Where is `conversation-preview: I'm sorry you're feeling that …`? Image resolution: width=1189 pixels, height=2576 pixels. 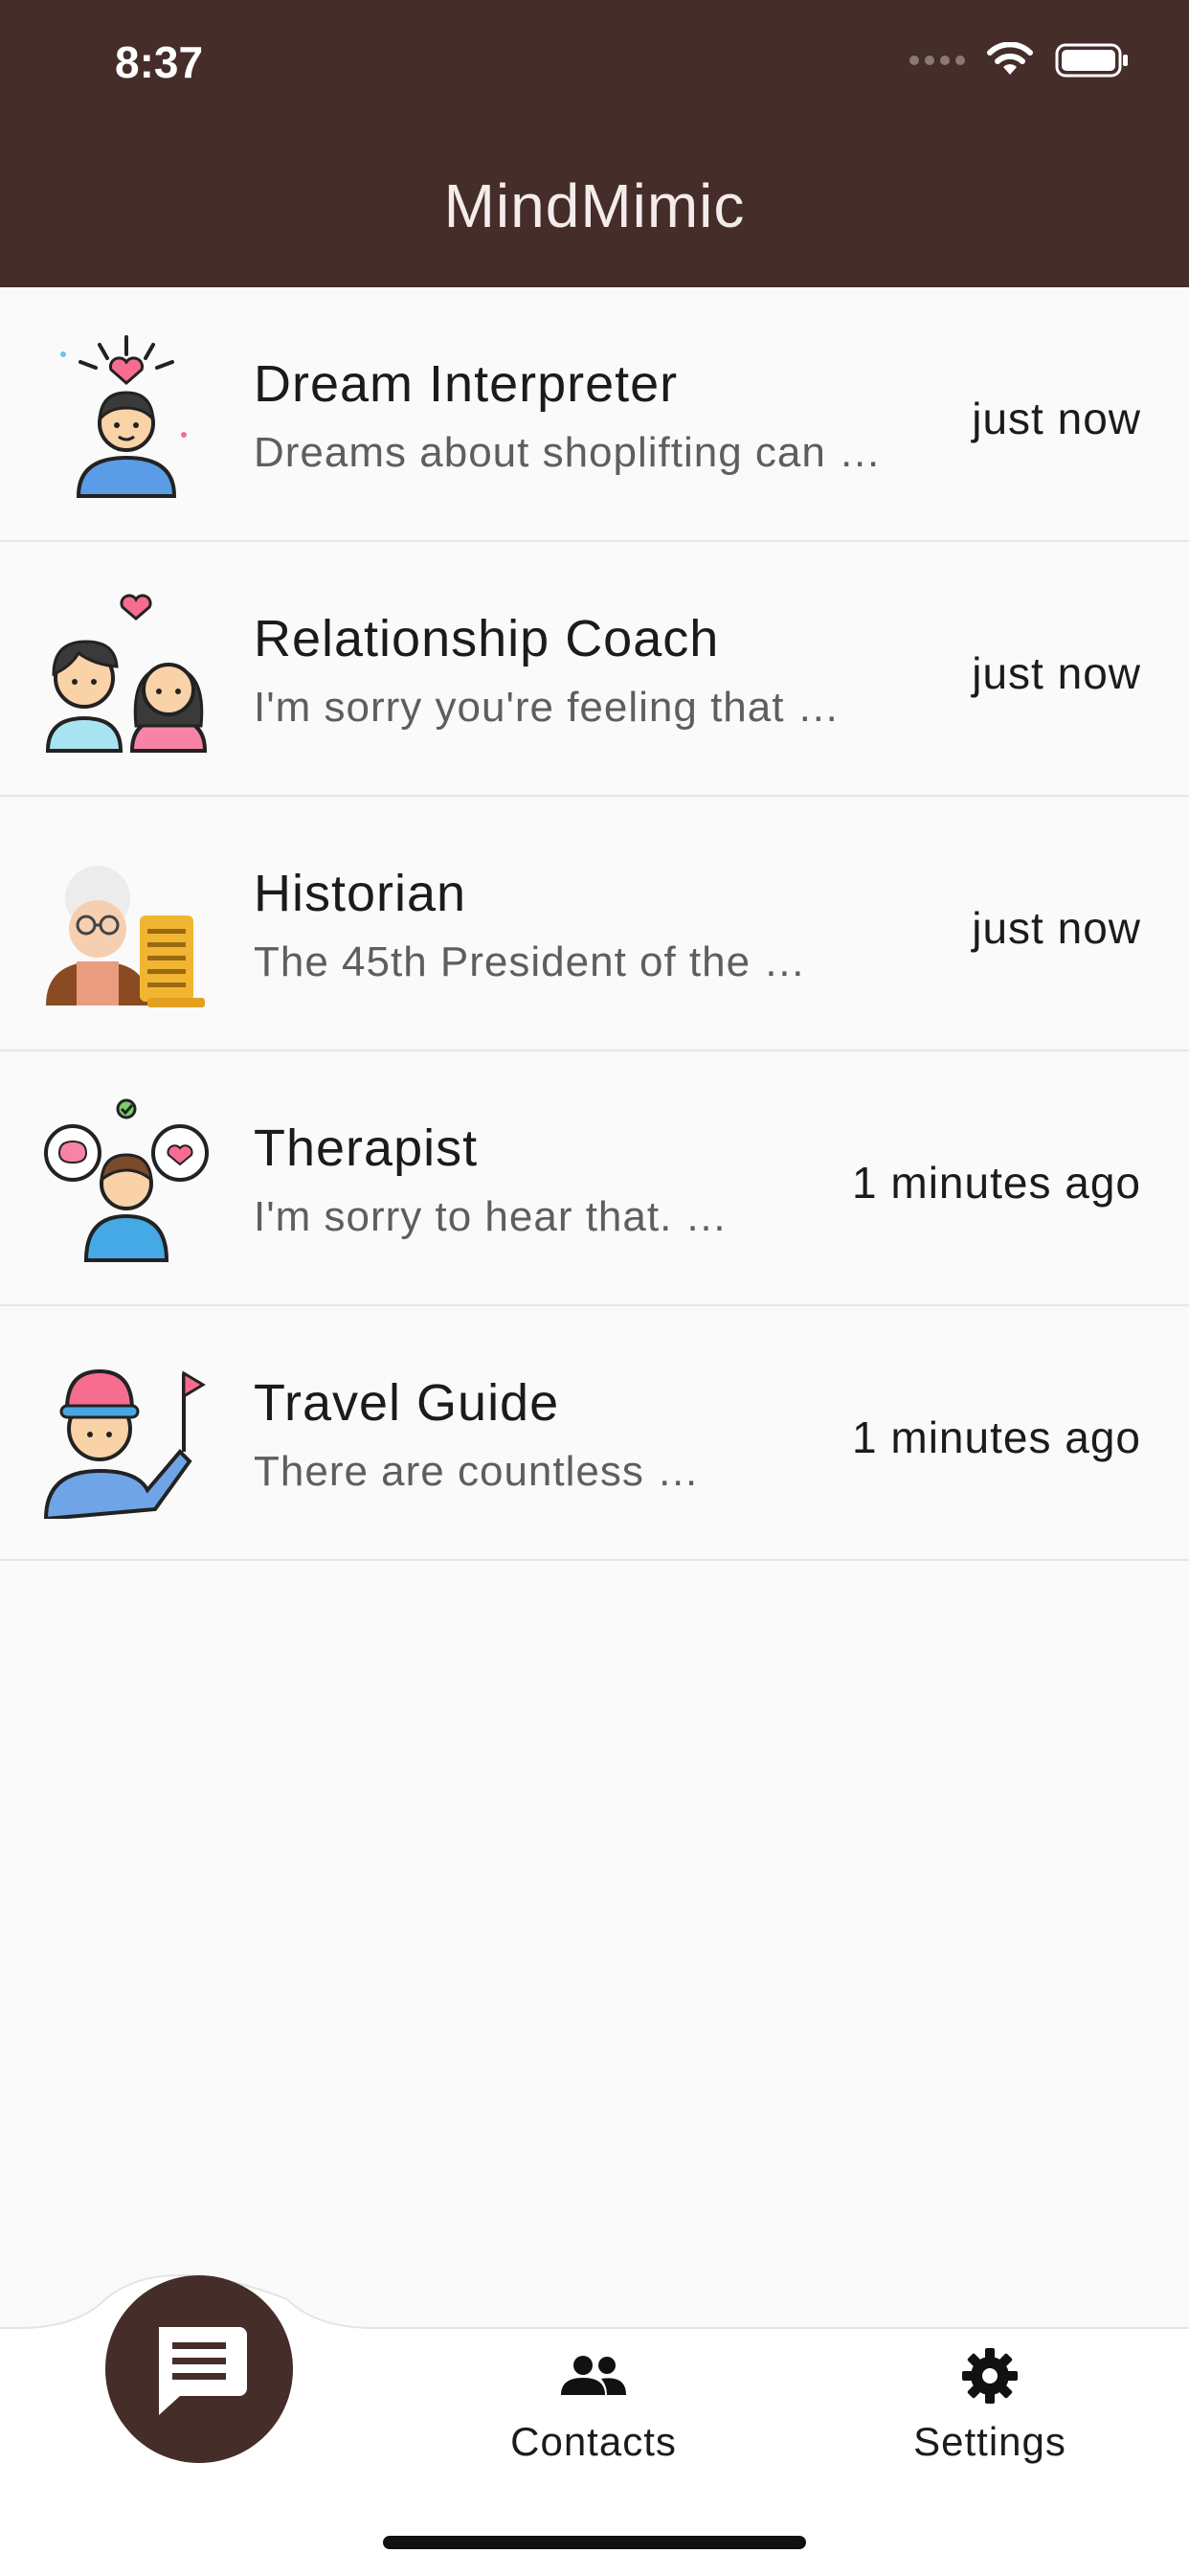
conversation-preview: I'm sorry you're feeling that … is located at coordinates (547, 707).